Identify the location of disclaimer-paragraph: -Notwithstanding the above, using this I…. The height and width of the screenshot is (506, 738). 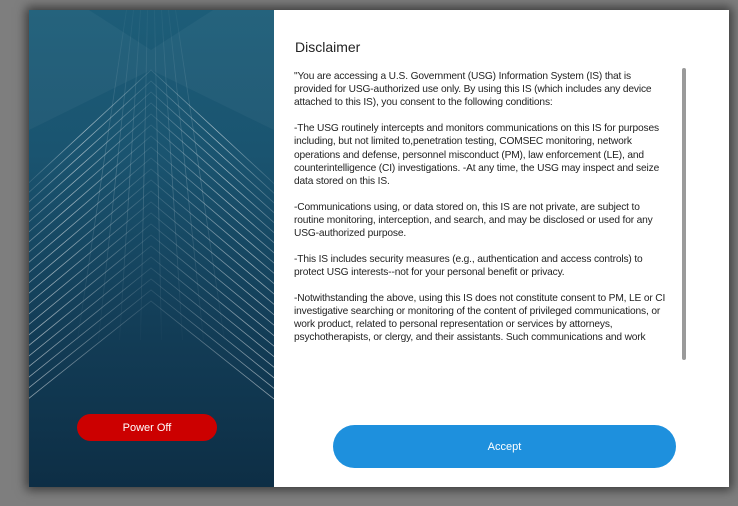
(480, 318).